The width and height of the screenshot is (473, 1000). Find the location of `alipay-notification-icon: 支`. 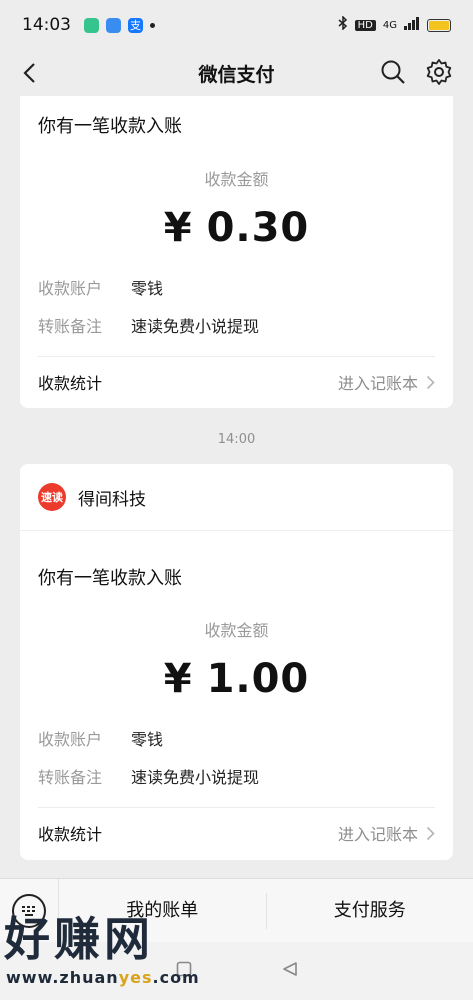

alipay-notification-icon: 支 is located at coordinates (135, 25).